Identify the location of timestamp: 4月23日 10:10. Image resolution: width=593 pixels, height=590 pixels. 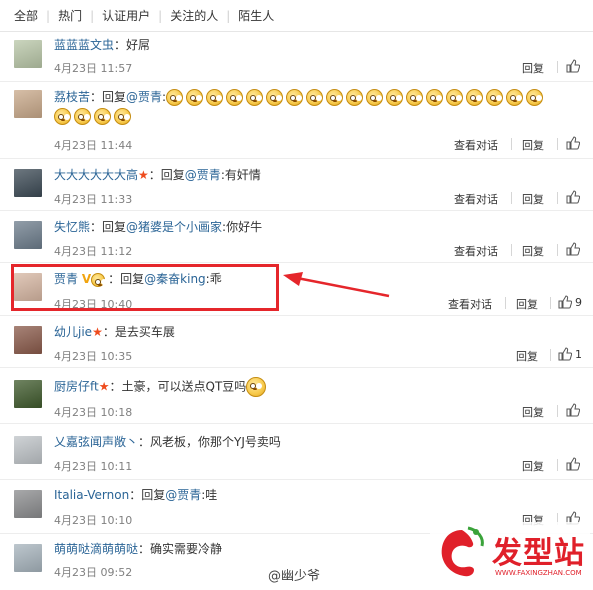
(93, 520).